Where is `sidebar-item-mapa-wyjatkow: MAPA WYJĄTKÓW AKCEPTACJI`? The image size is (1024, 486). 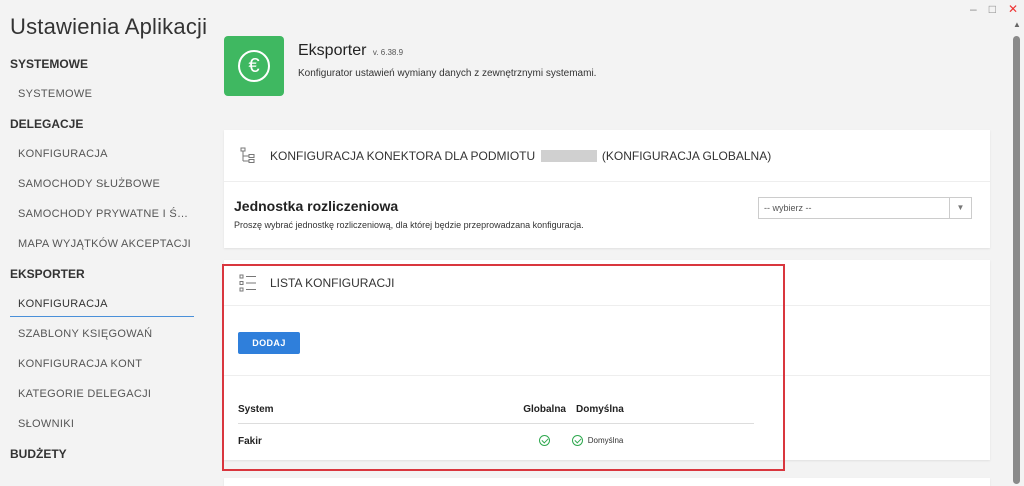
sidebar-item-mapa-wyjatkow: MAPA WYJĄTKÓW AKCEPTACJI is located at coordinates (103, 251).